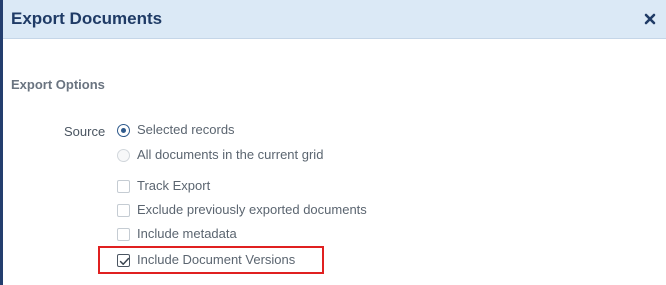  What do you see at coordinates (211, 260) in the screenshot?
I see `highlight-box` at bounding box center [211, 260].